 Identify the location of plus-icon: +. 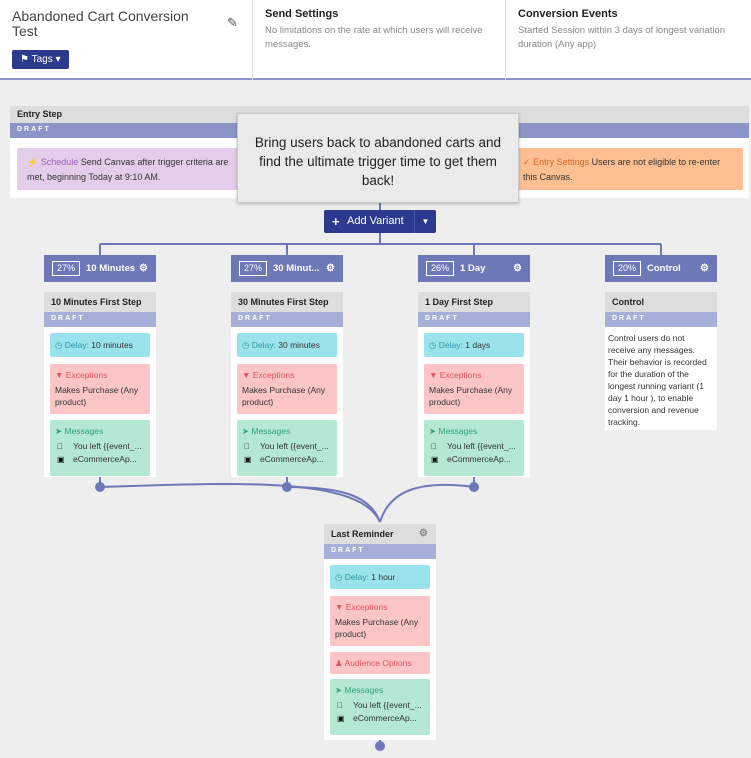
(336, 221).